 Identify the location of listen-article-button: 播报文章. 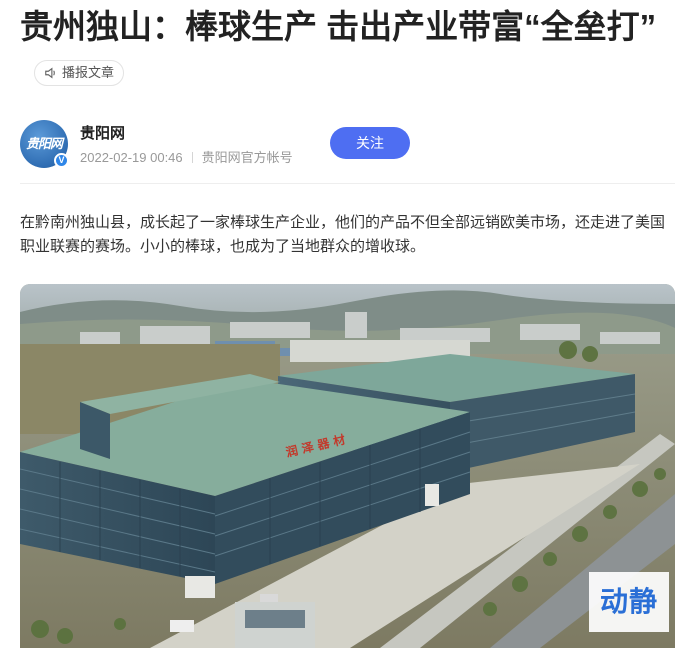
(79, 73).